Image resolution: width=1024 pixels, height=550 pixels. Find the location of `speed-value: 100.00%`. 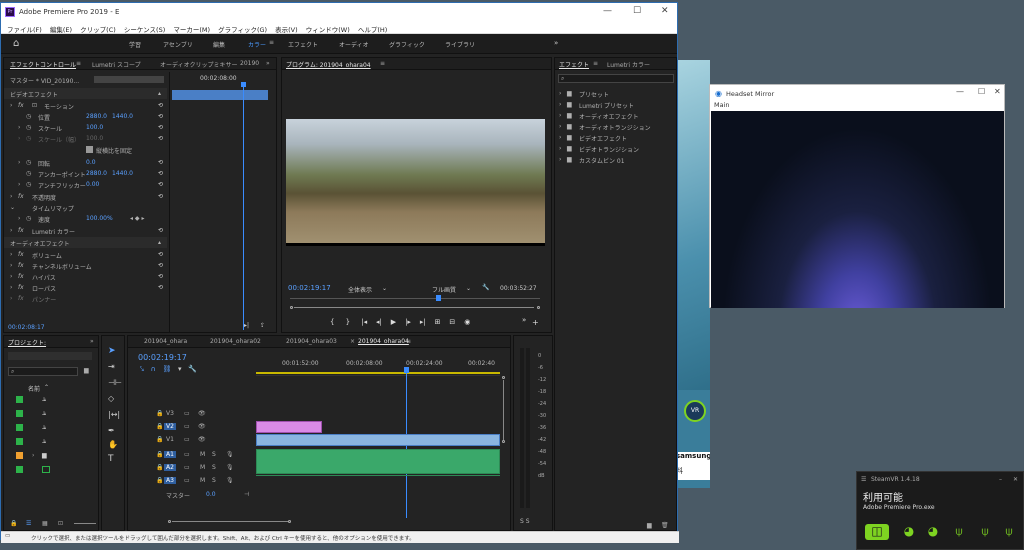

speed-value: 100.00% is located at coordinates (99, 218).